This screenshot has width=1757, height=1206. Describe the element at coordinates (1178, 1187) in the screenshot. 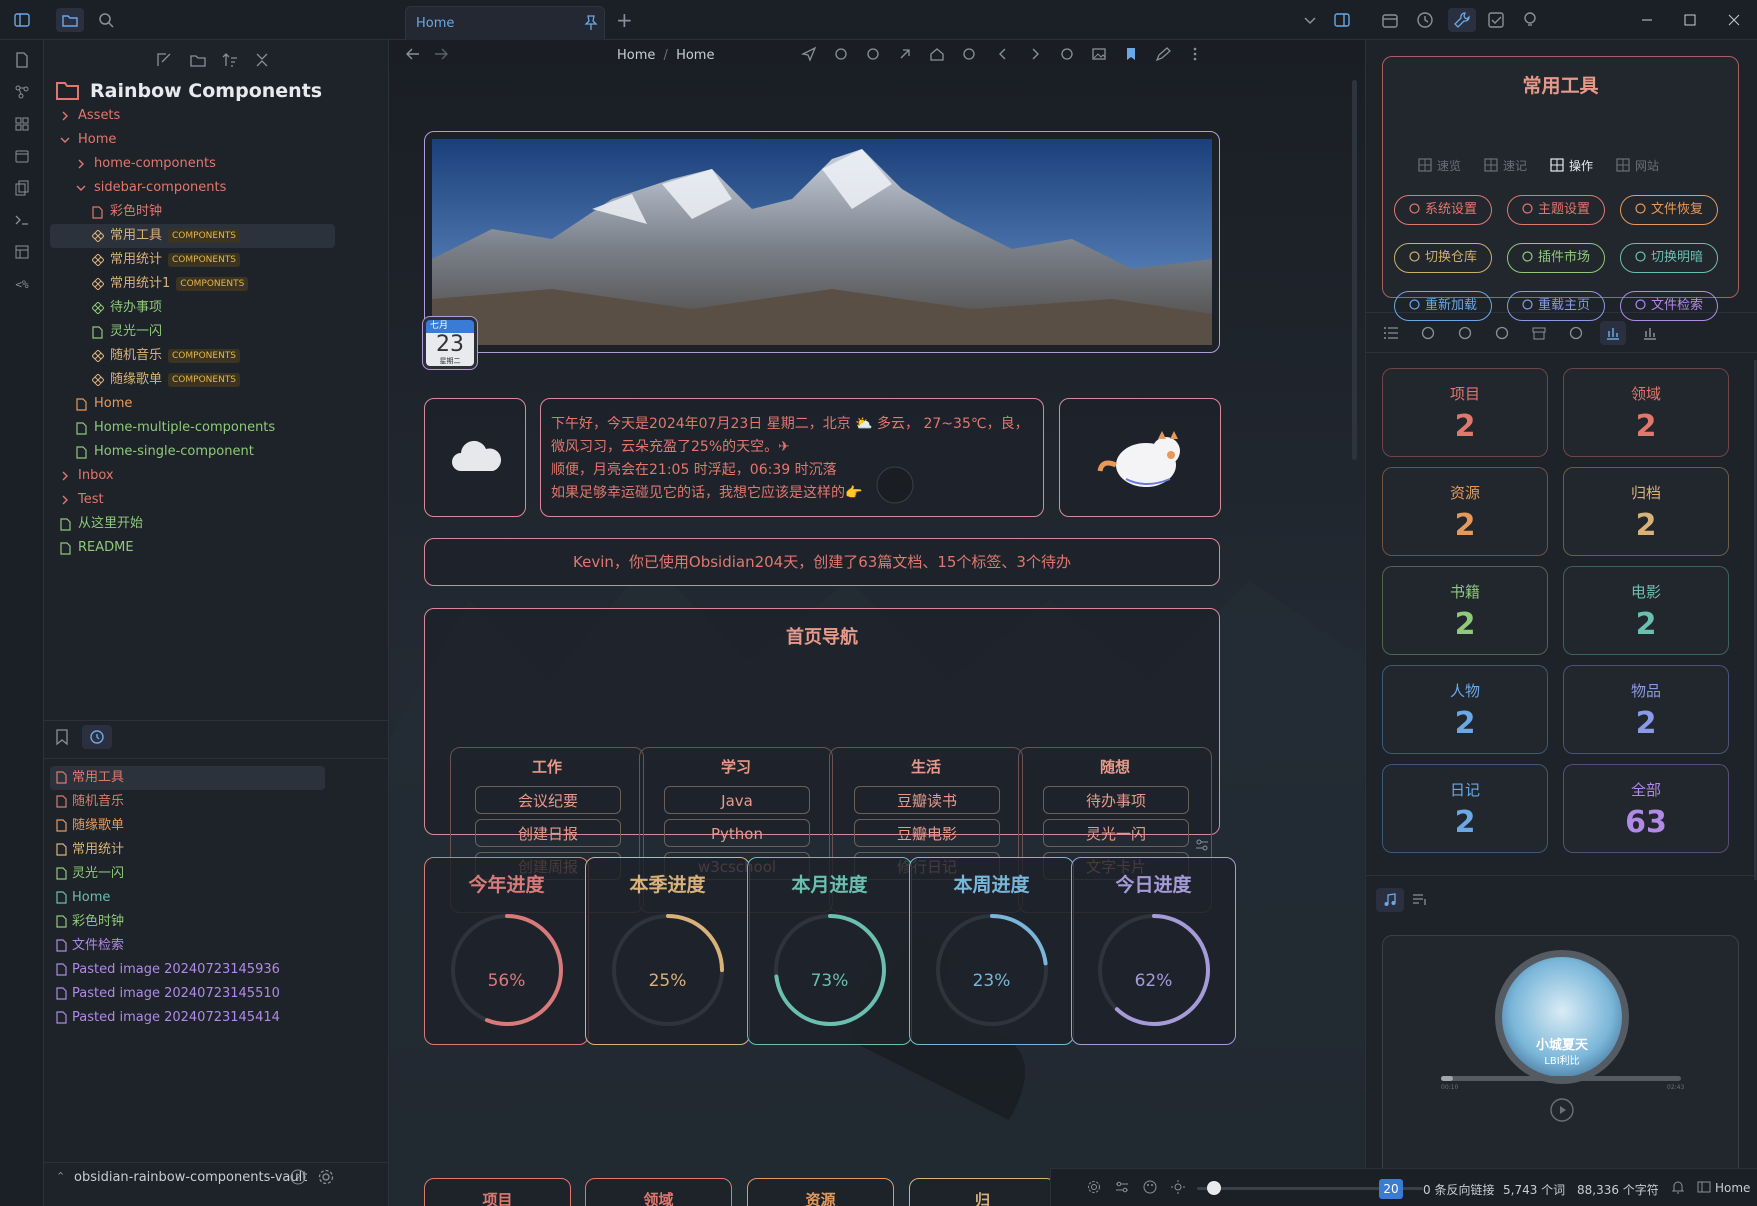

I see `sun-icon` at that location.